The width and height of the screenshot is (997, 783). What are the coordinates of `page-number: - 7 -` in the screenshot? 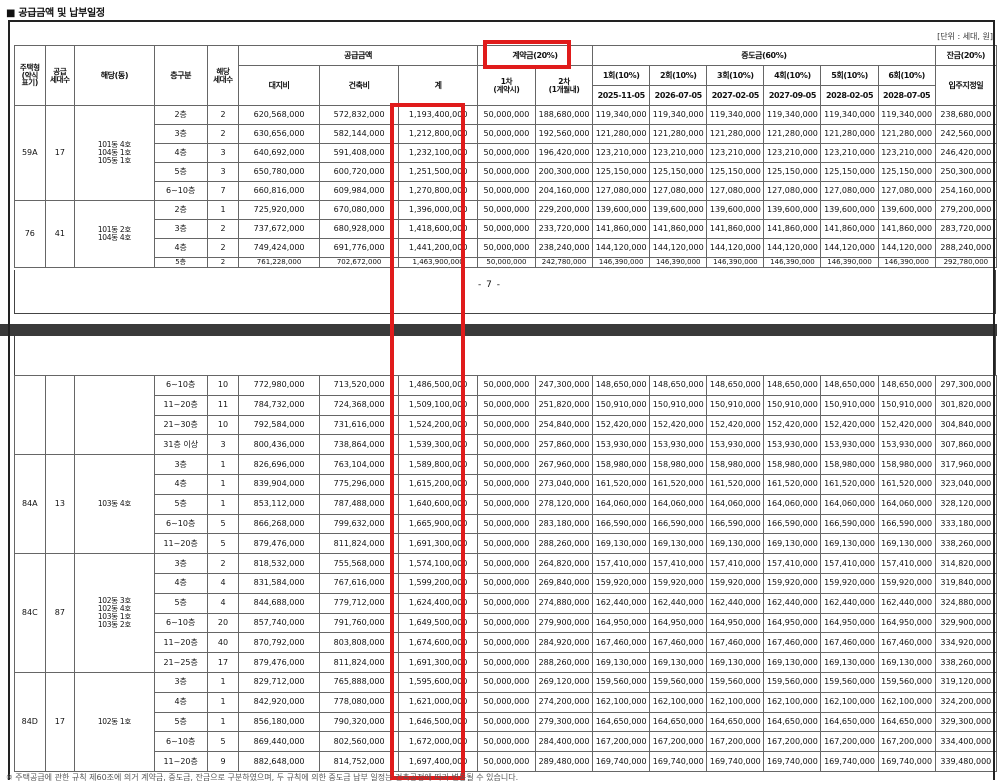 It's located at (489, 285).